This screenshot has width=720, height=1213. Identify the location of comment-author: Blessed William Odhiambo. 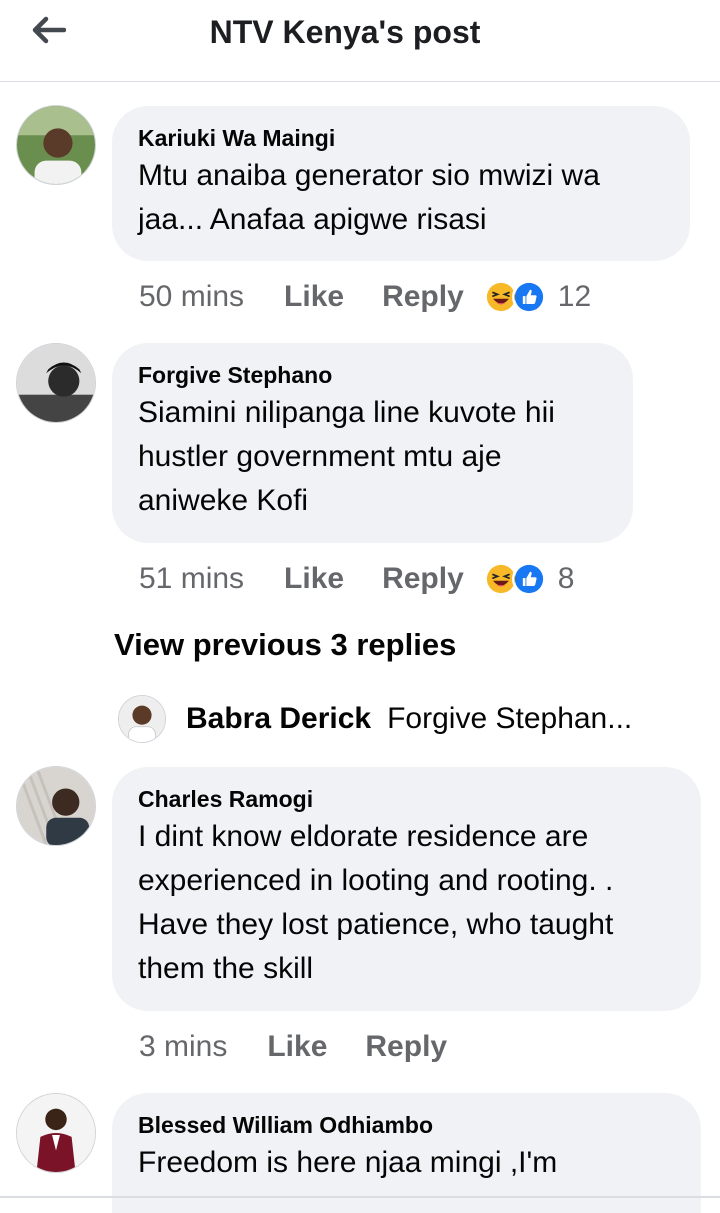
(406, 1125).